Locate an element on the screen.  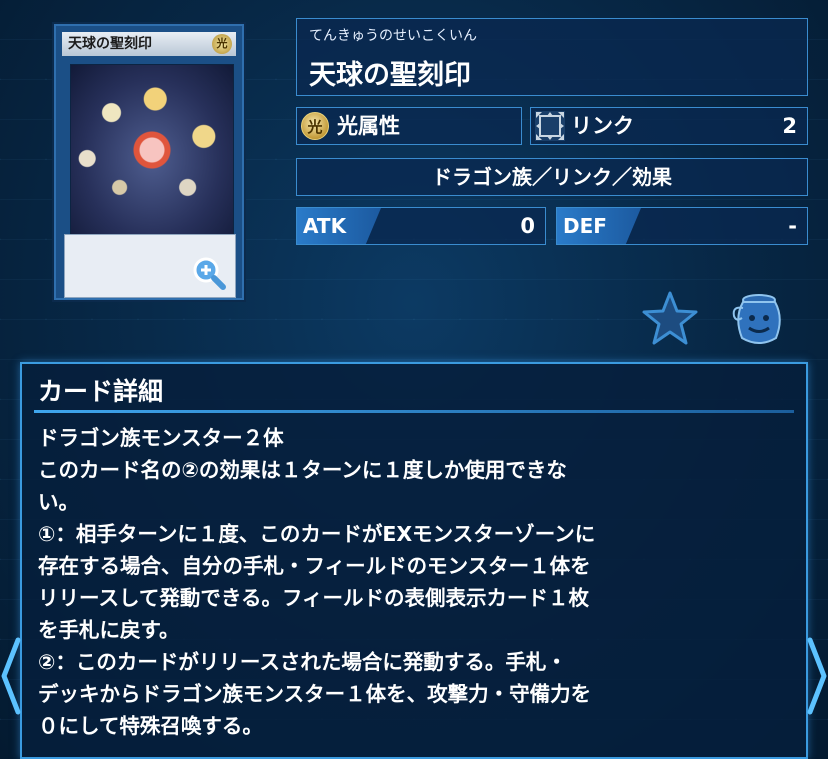
chevron-left-icon is located at coordinates (11, 676).